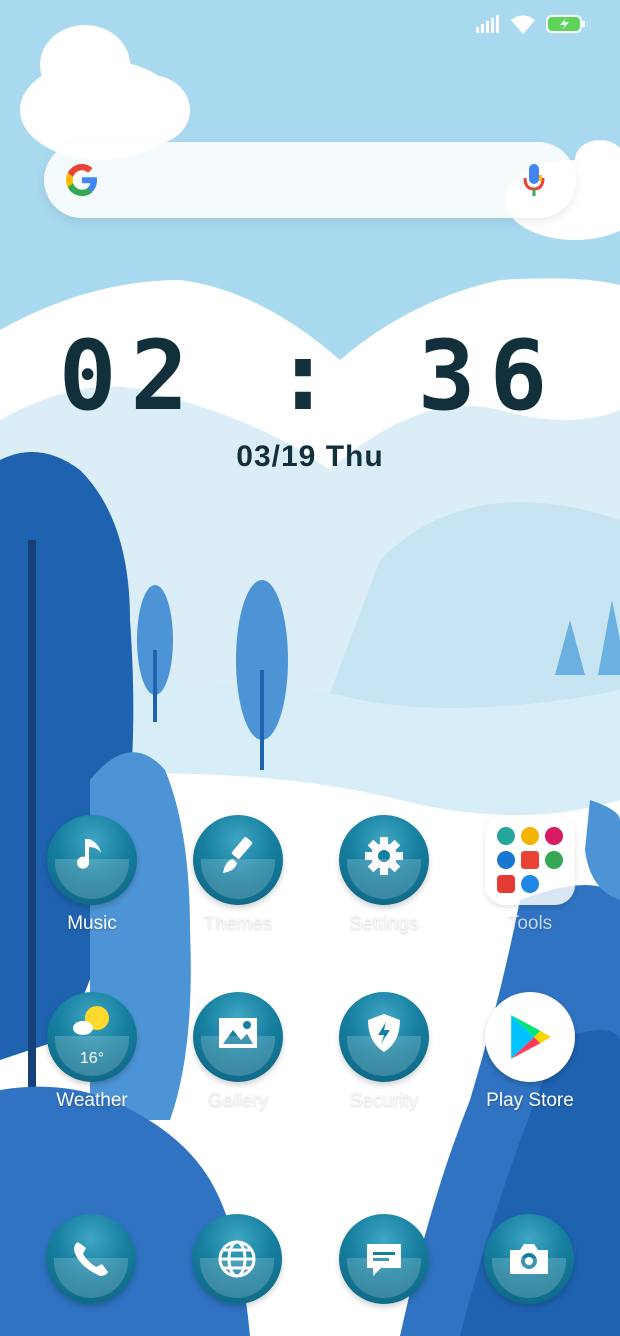 This screenshot has height=1336, width=620. I want to click on app-security: Security, so click(384, 1052).